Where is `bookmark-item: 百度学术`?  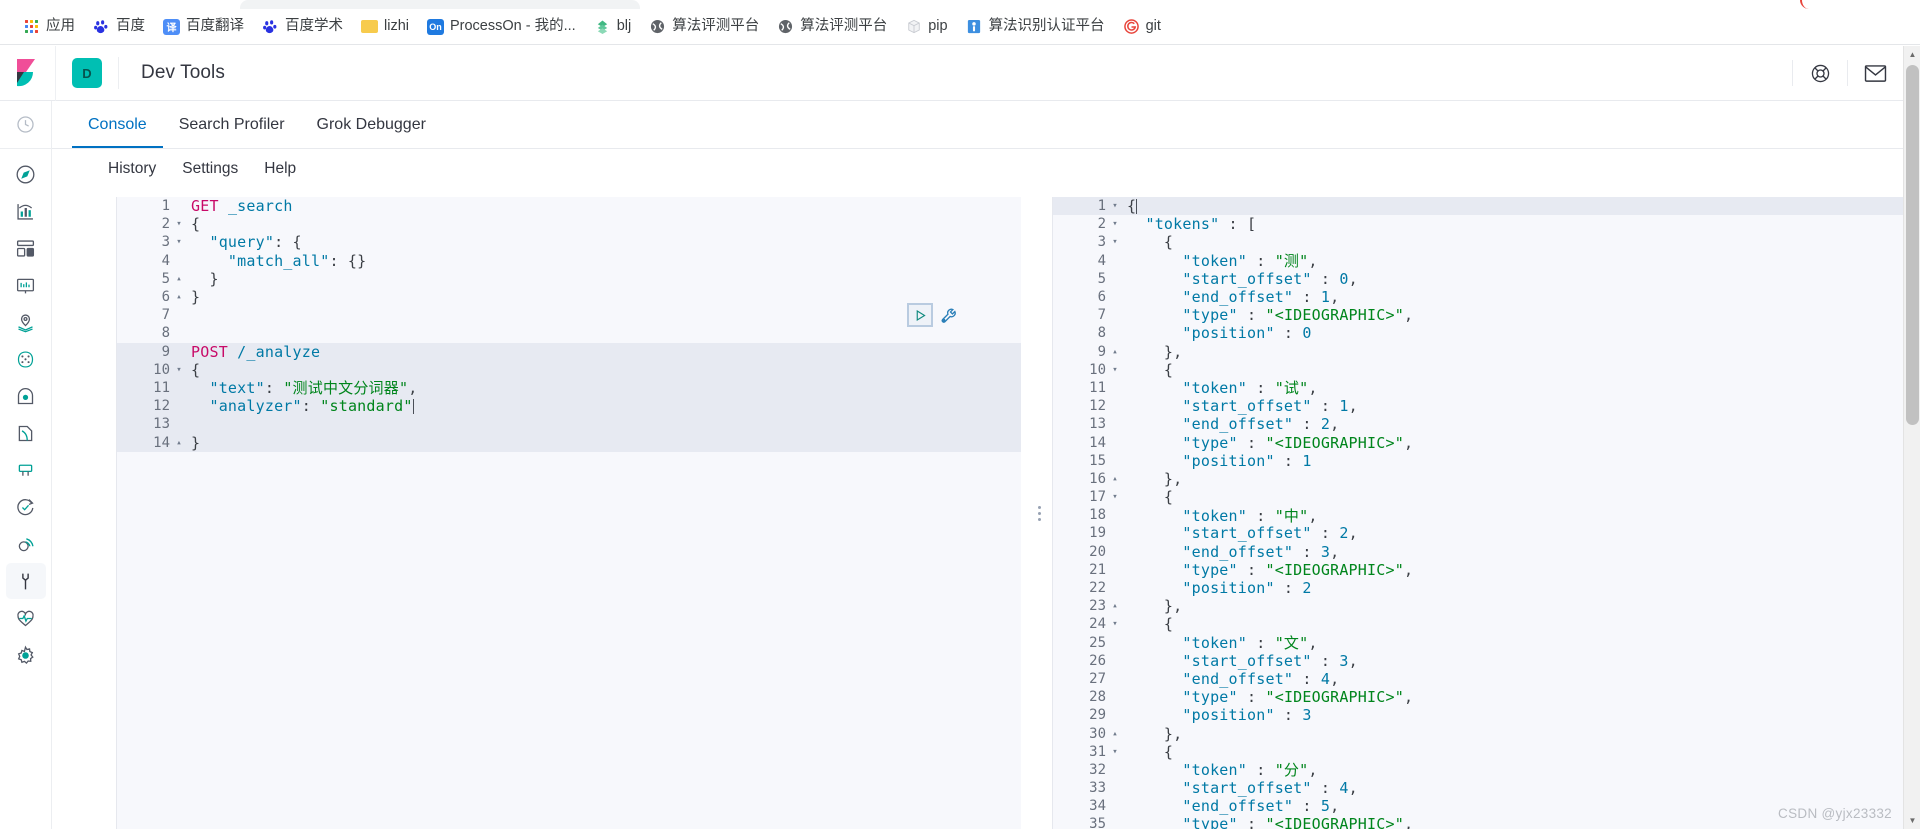
bookmark-item: 百度学术 is located at coordinates (302, 27).